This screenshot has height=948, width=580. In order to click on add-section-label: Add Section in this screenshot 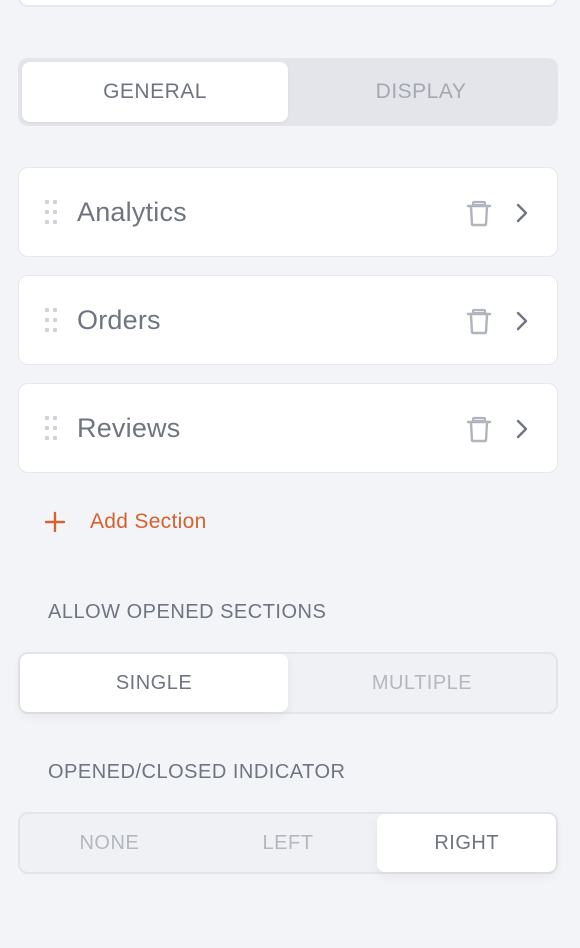, I will do `click(148, 521)`.